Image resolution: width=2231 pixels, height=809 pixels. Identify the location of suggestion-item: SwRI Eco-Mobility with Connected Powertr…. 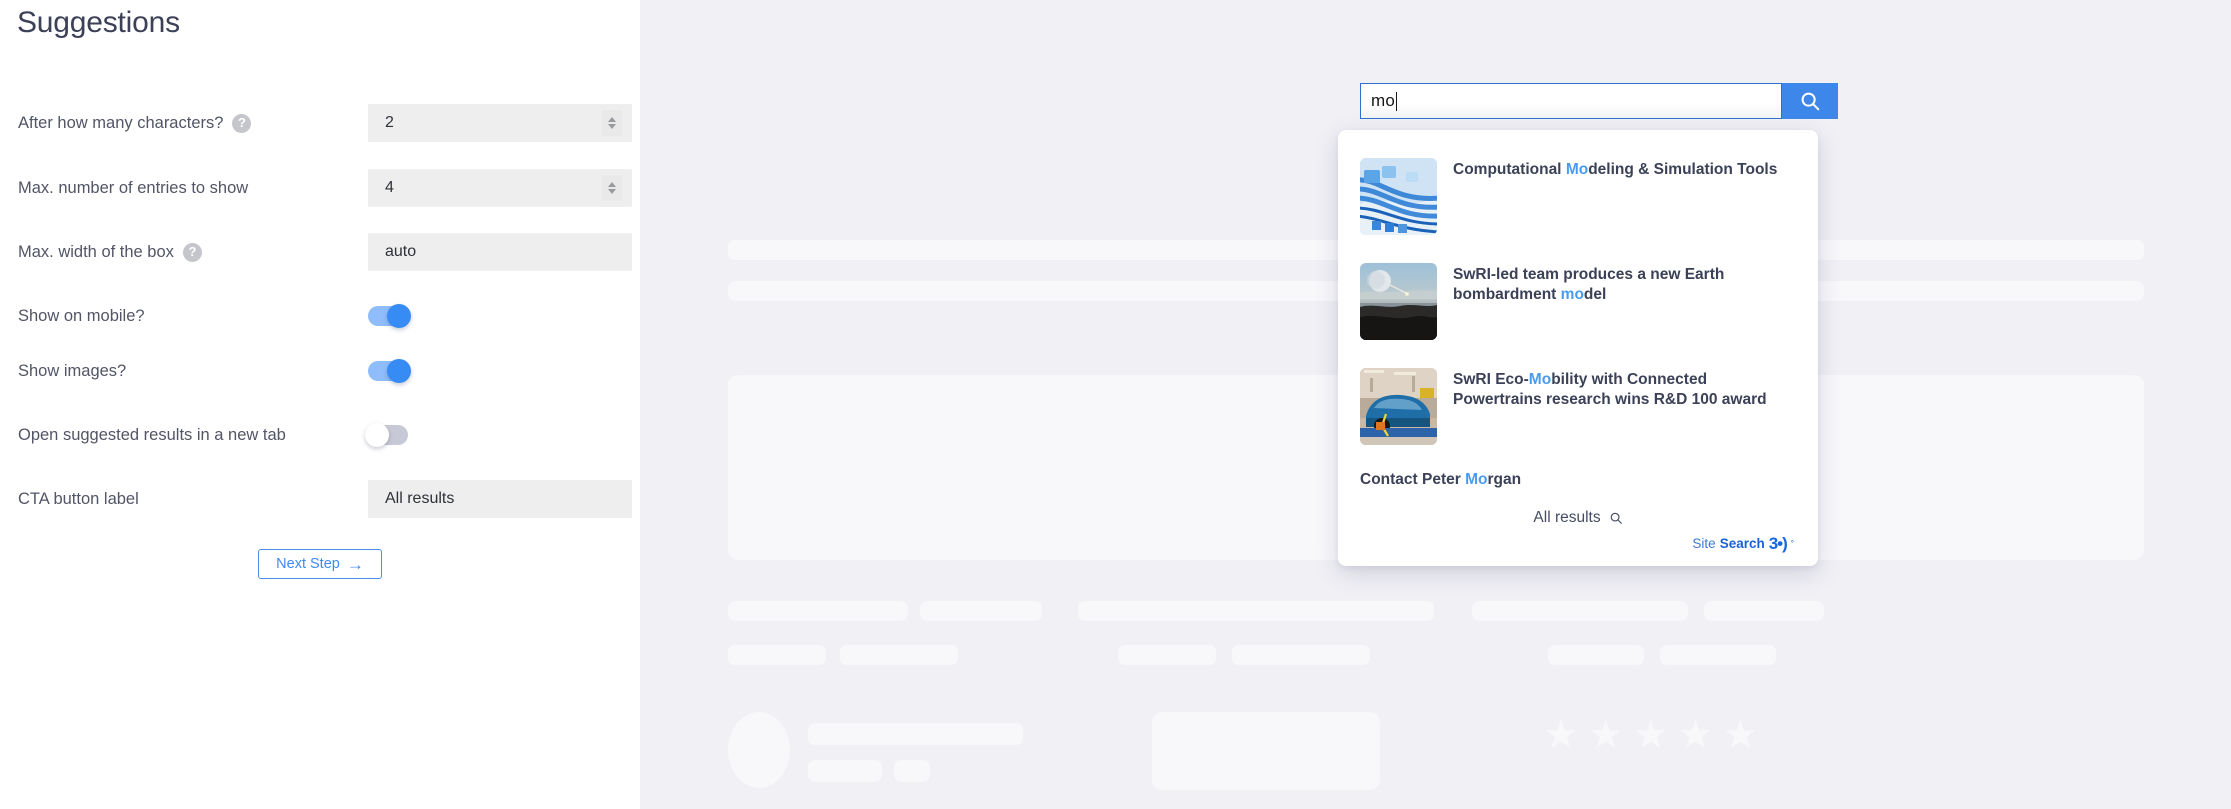
(1578, 410).